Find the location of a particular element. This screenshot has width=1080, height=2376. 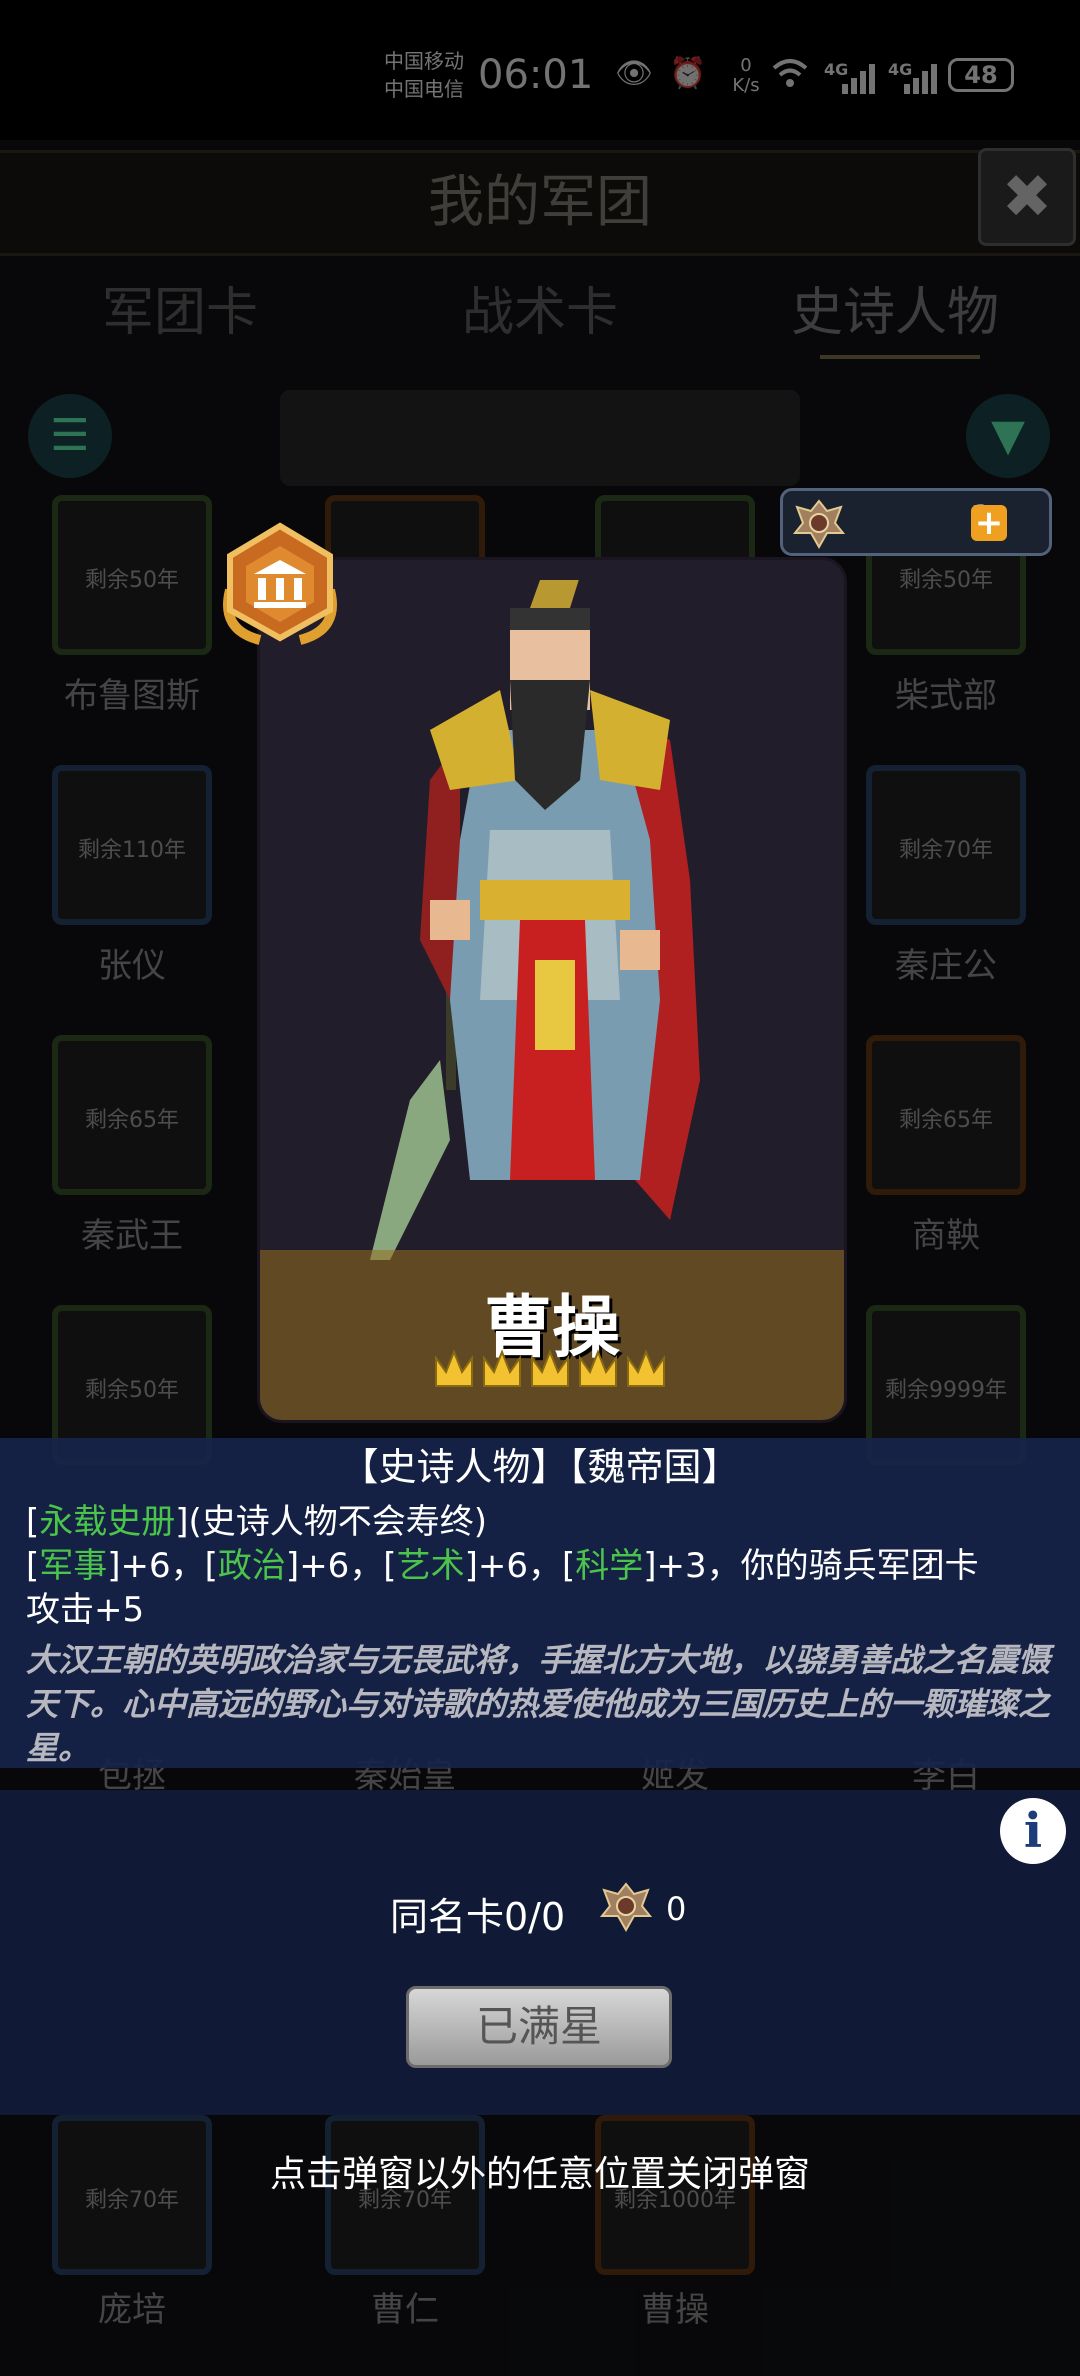

trait-line: [永载史册](史诗人物不会寿终) is located at coordinates (257, 1522).